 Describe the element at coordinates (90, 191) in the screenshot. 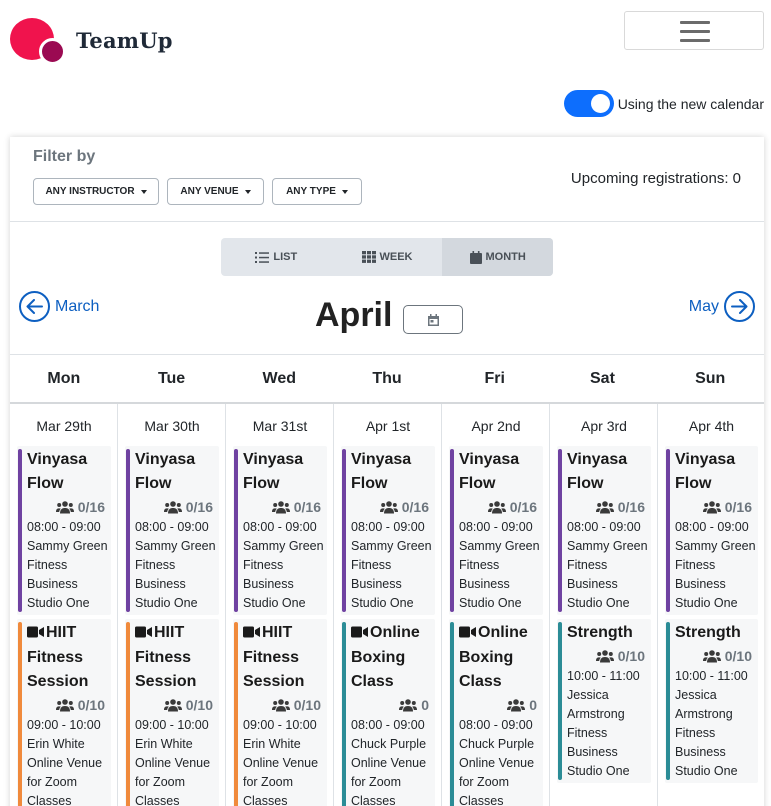

I see `instructor-filter-label: ANY INSTRUCTOR` at that location.